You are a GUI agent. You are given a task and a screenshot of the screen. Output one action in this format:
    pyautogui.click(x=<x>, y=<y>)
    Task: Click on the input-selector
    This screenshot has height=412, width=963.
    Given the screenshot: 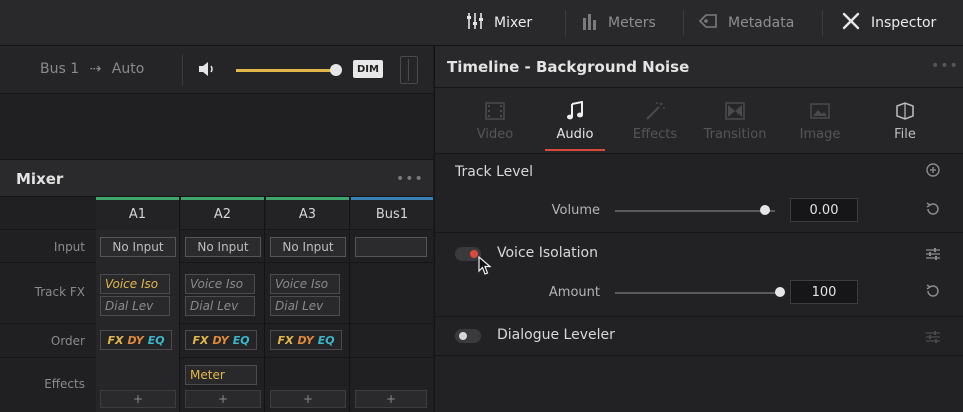 What is the action you would take?
    pyautogui.click(x=391, y=247)
    